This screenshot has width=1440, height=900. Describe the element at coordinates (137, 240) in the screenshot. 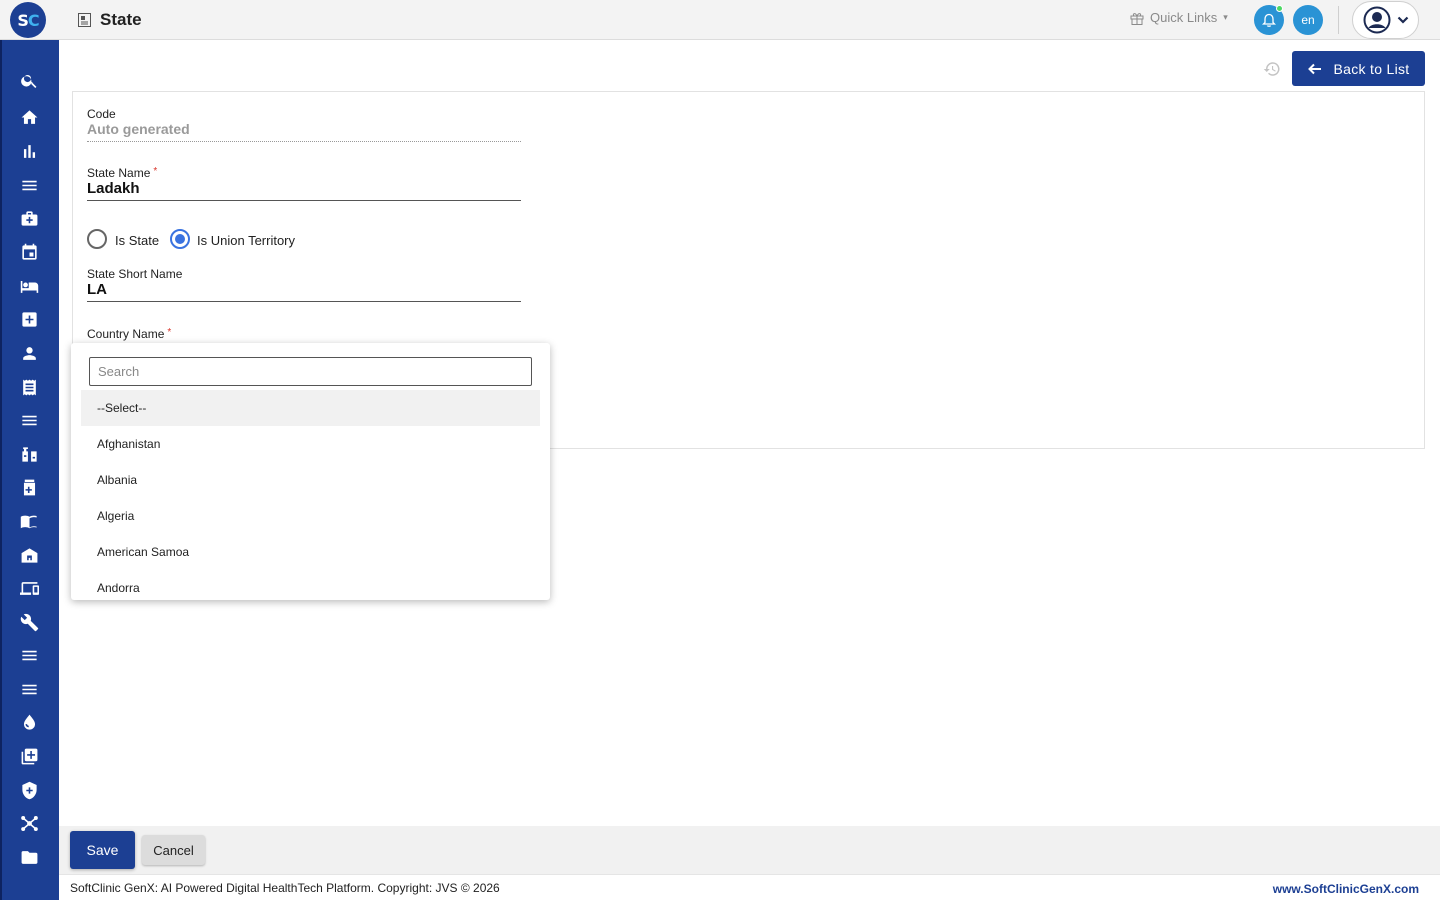

I see `is-state-label: Is State` at that location.